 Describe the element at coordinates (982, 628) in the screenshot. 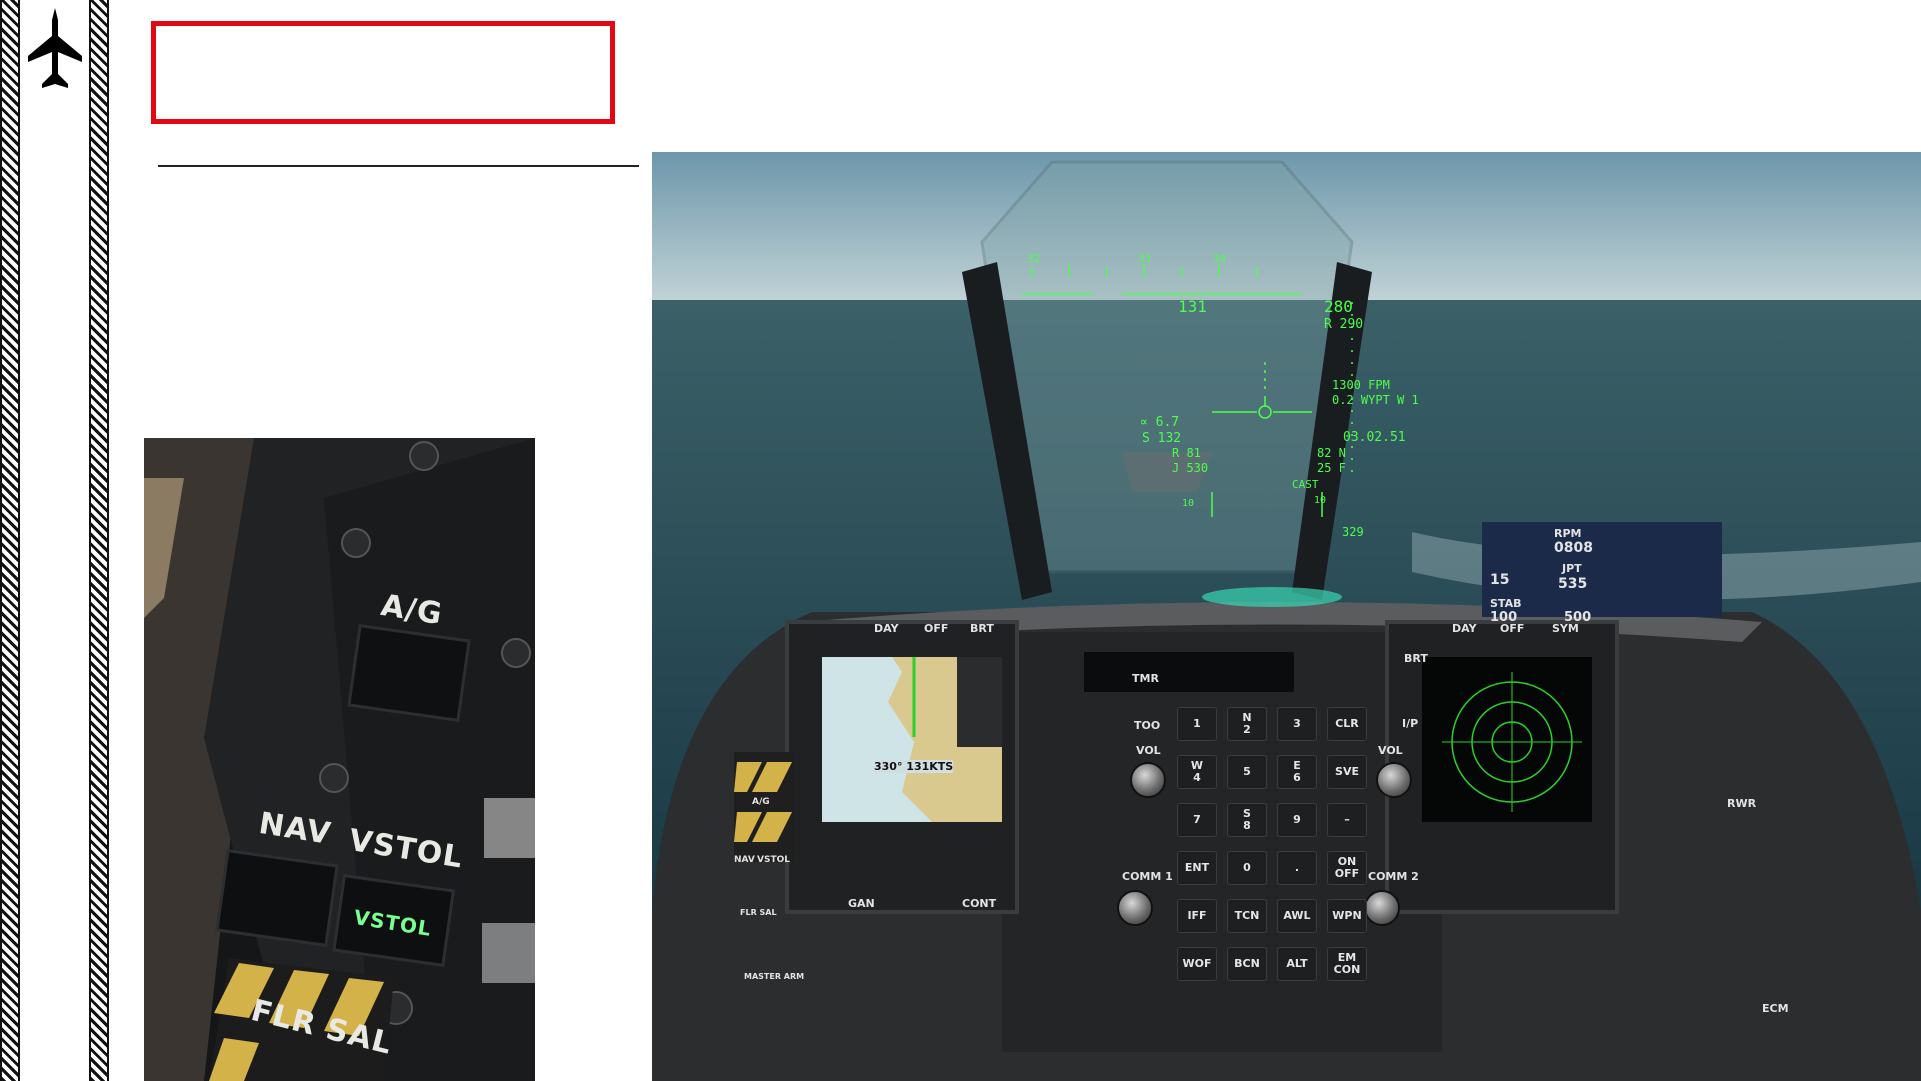

I see `mpcd-left-brt: BRT` at that location.